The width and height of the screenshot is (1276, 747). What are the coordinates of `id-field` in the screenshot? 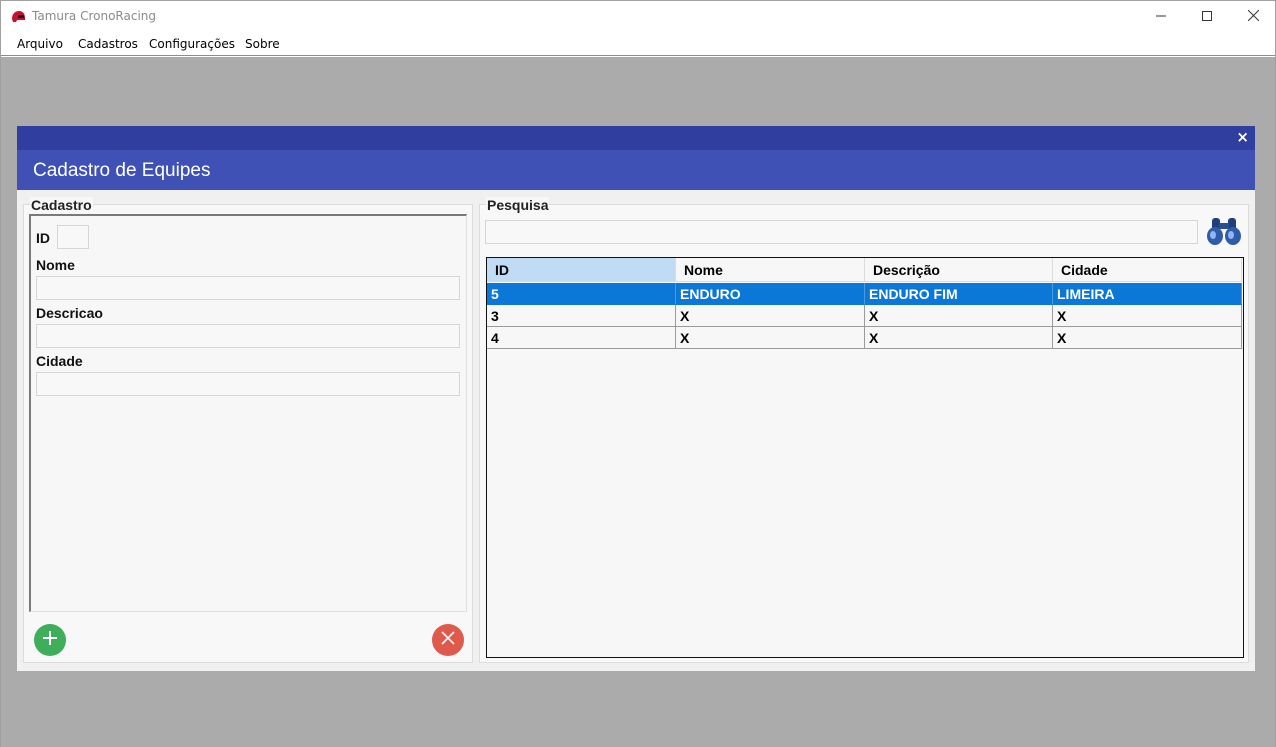 It's located at (73, 237).